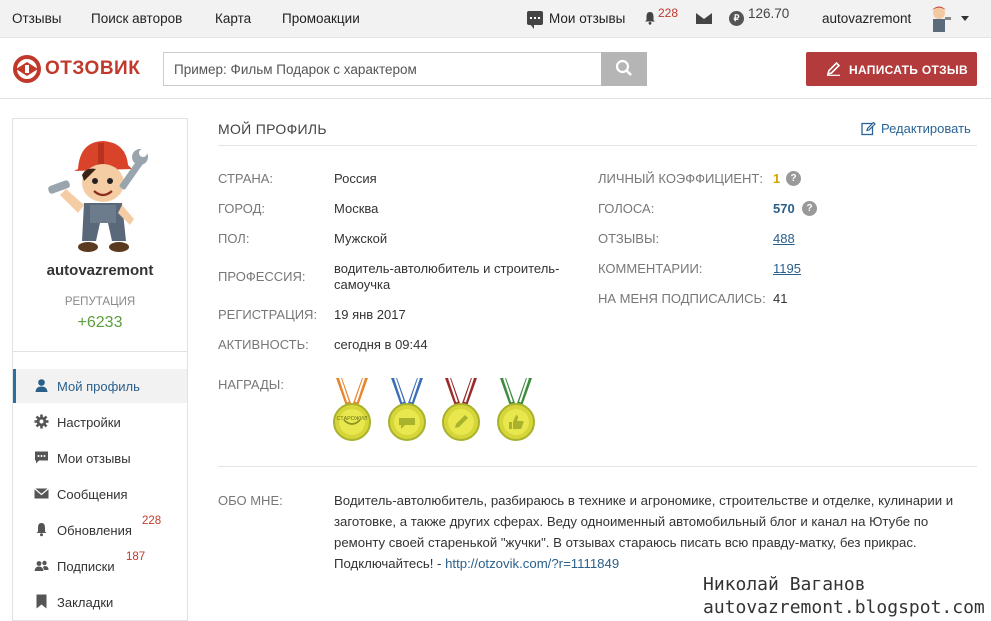  I want to click on sidebar-item-label: Мой профиль, so click(98, 386).